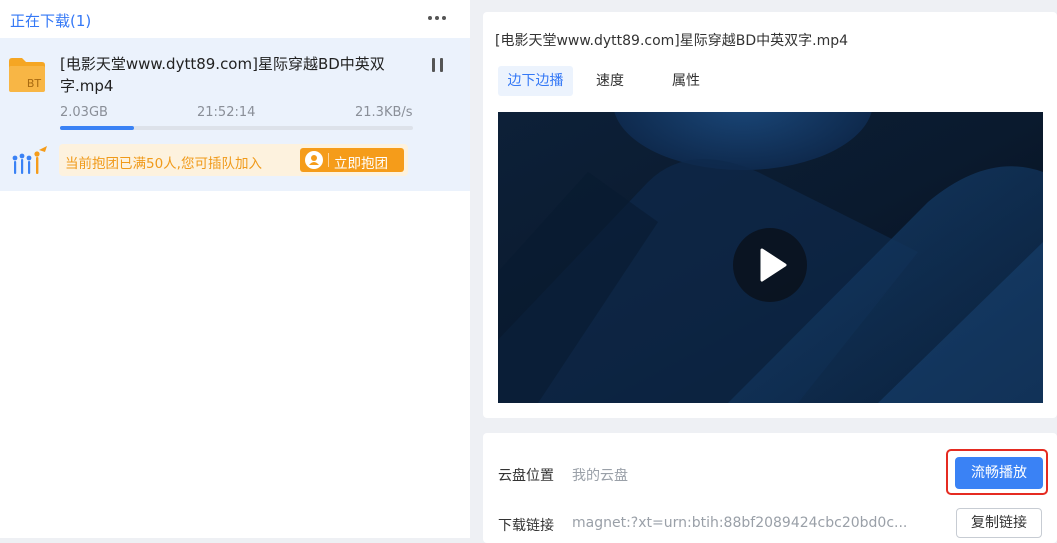  Describe the element at coordinates (610, 81) in the screenshot. I see `tab-speed: 速度` at that location.